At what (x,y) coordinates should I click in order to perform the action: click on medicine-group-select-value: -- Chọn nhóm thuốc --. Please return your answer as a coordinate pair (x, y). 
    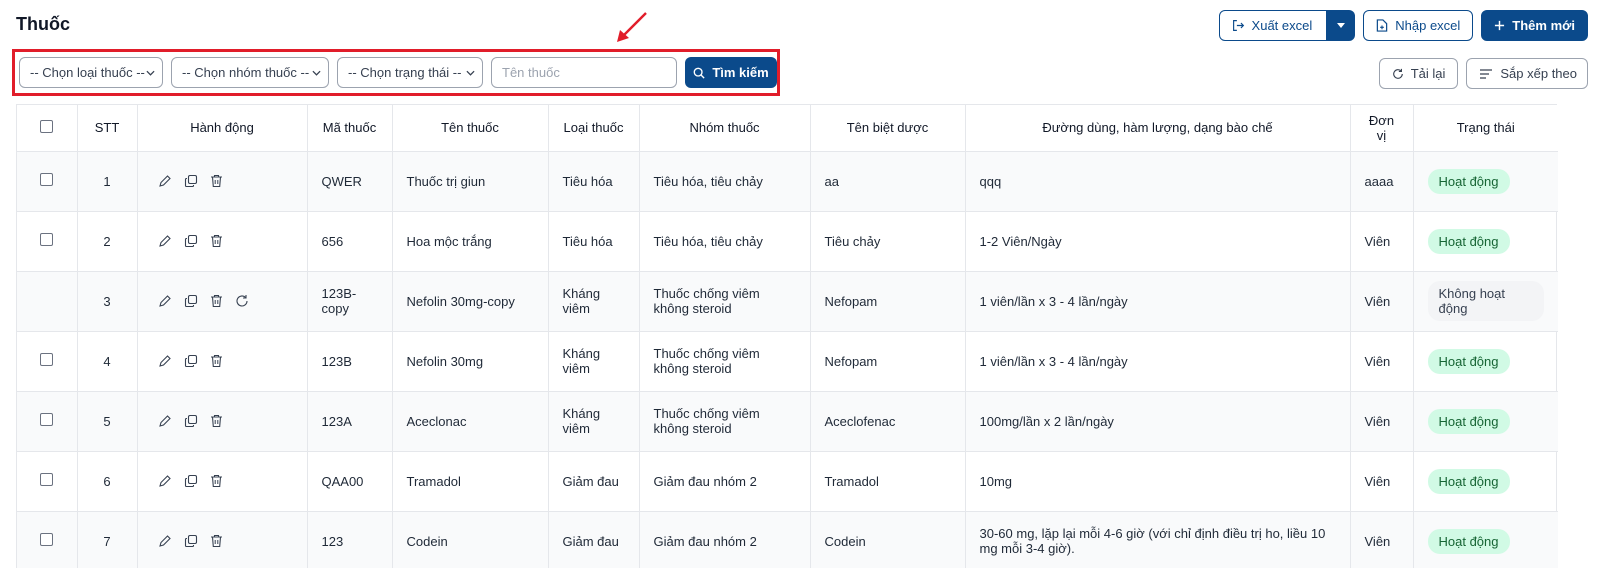
    Looking at the image, I should click on (246, 72).